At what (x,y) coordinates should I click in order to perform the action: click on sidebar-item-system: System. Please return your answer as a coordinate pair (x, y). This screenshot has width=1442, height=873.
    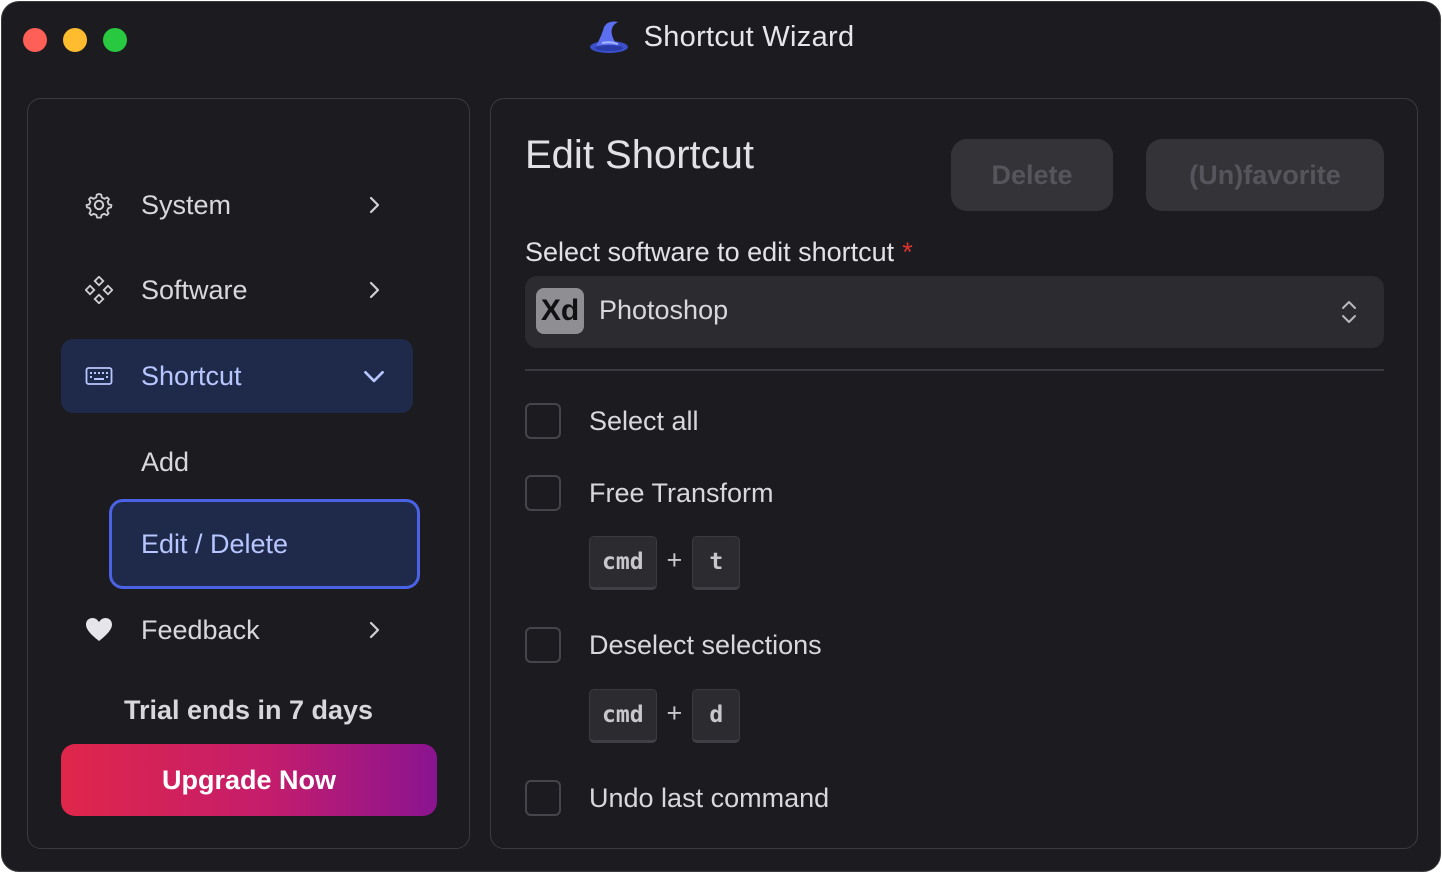
    Looking at the image, I should click on (237, 205).